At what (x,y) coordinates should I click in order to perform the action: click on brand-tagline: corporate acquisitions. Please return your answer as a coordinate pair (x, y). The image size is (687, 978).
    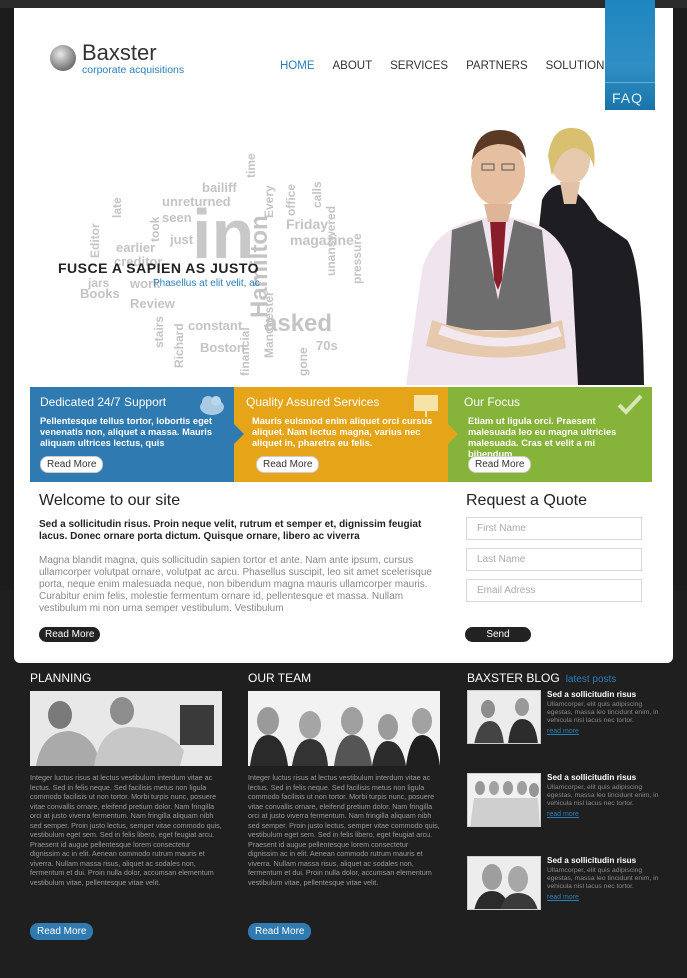
    Looking at the image, I should click on (133, 70).